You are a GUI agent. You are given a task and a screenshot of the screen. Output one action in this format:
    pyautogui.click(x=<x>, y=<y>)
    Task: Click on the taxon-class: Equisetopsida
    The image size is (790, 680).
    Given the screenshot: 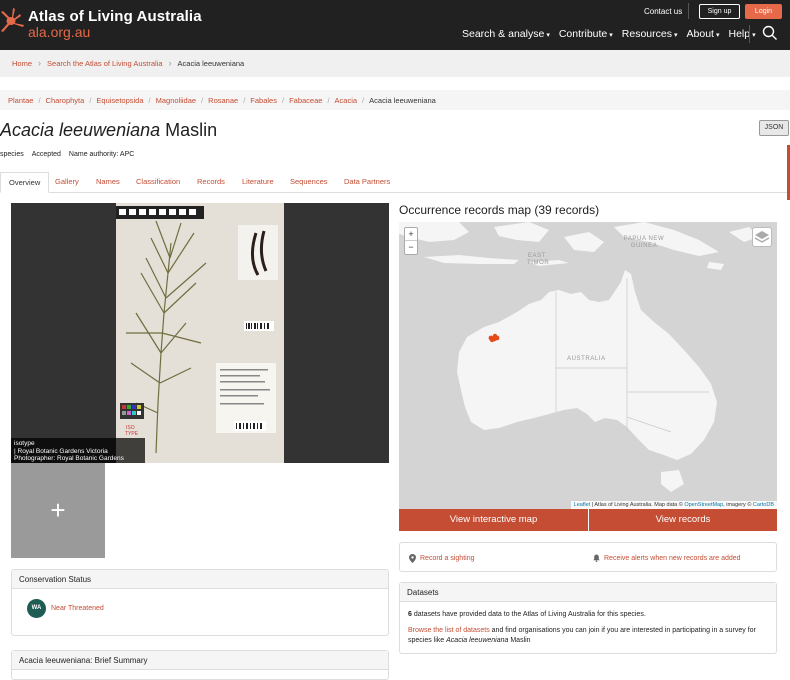 What is the action you would take?
    pyautogui.click(x=119, y=100)
    